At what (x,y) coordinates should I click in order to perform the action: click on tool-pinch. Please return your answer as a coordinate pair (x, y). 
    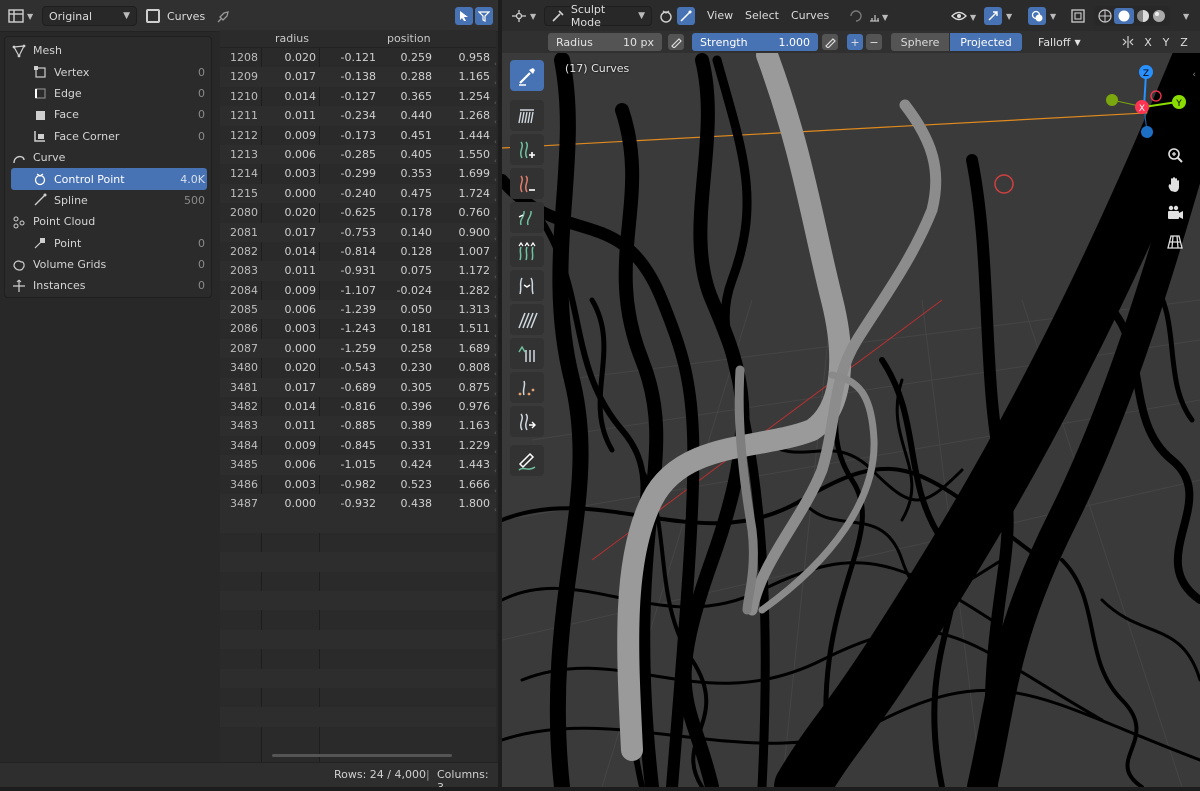
    Looking at the image, I should click on (527, 285).